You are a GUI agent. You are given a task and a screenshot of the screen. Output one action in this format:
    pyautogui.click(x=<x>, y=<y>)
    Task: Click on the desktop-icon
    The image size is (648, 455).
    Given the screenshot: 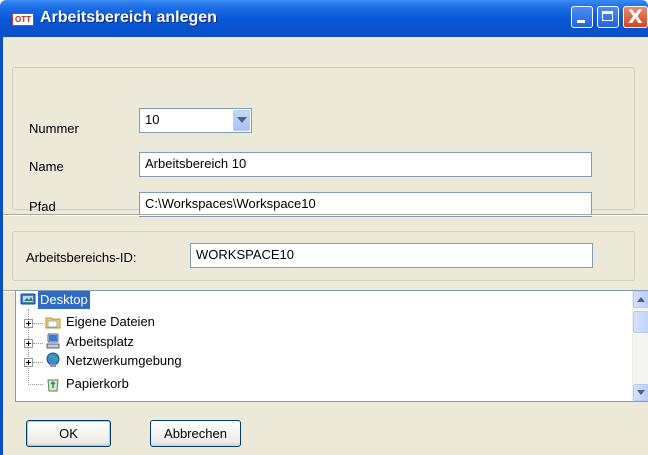 What is the action you would take?
    pyautogui.click(x=28, y=299)
    